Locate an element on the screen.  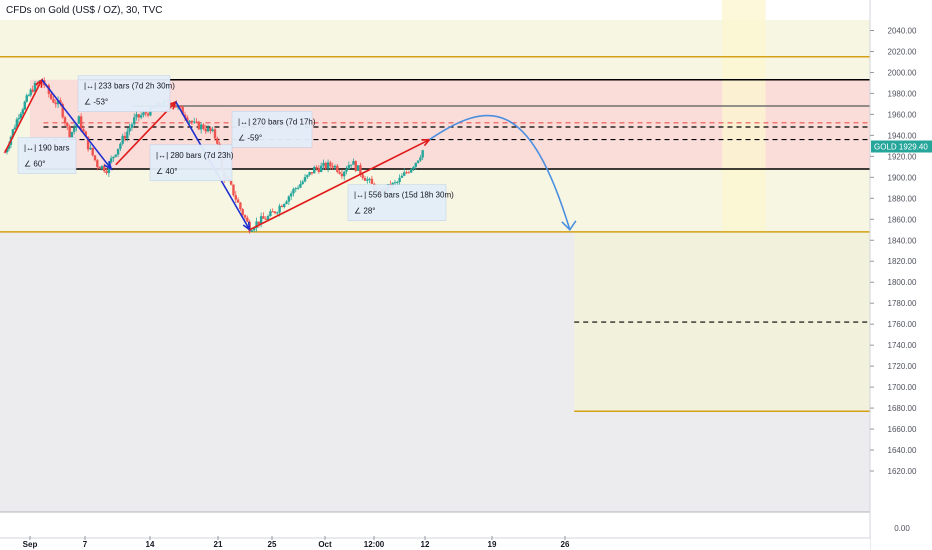
price-tick-label: 1760.00 is located at coordinates (902, 324).